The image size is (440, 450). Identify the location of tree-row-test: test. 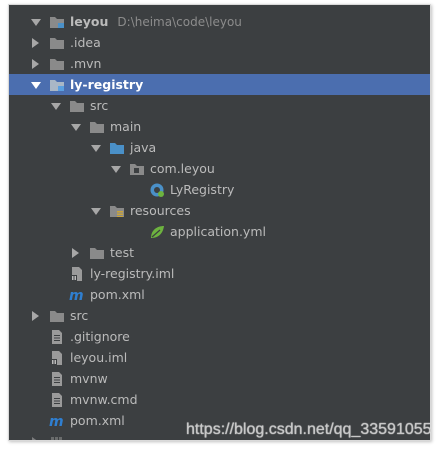
(219, 252).